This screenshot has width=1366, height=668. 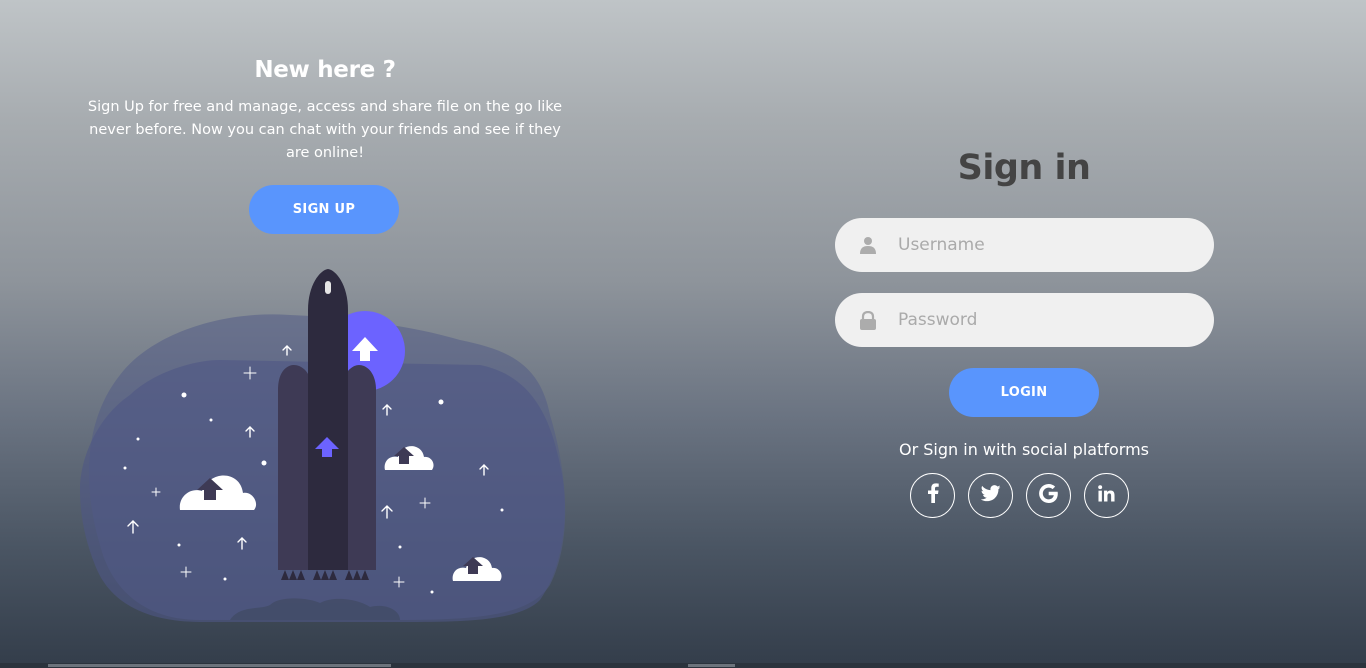 I want to click on signin-heading: Sign in, so click(x=1024, y=168).